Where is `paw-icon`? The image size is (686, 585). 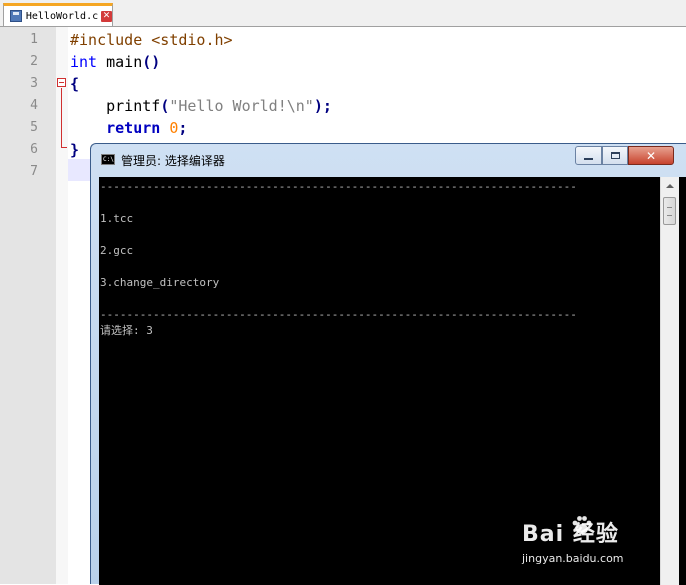
paw-icon is located at coordinates (582, 525).